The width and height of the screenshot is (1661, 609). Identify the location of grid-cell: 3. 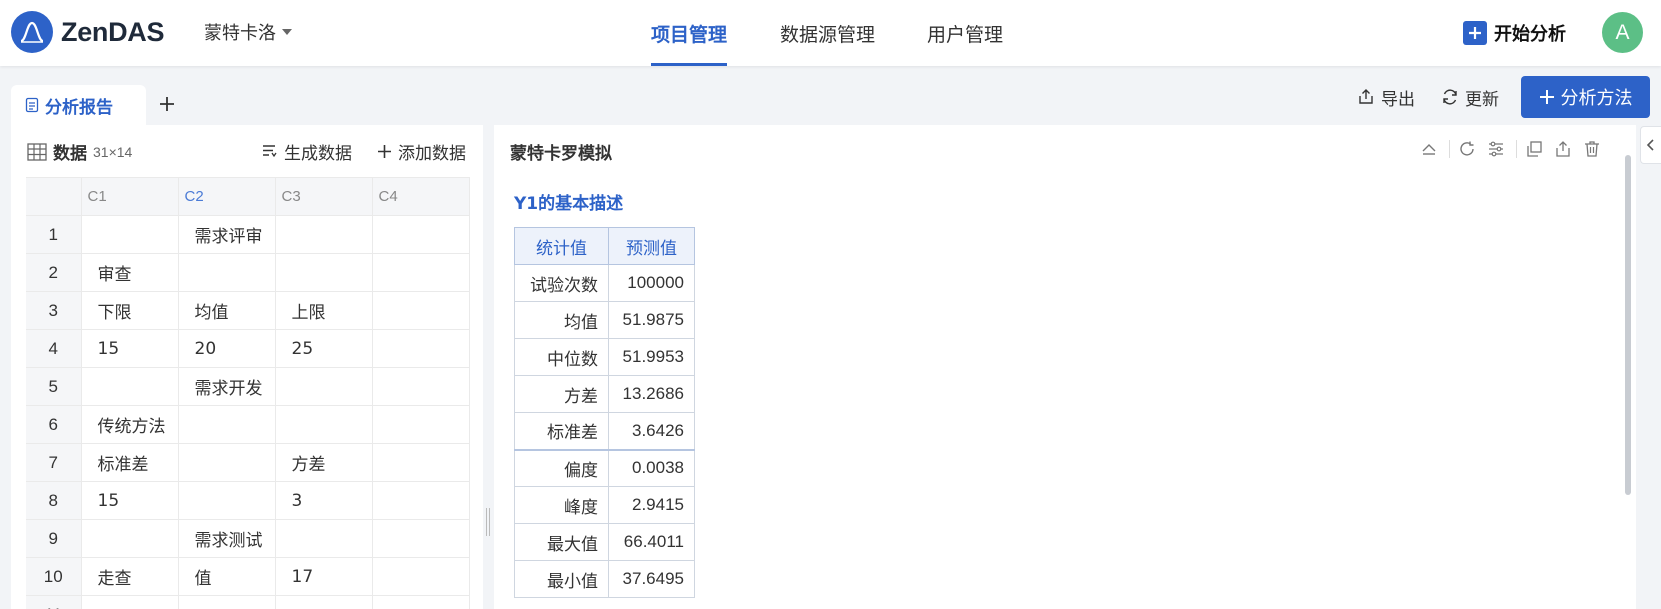
(324, 500).